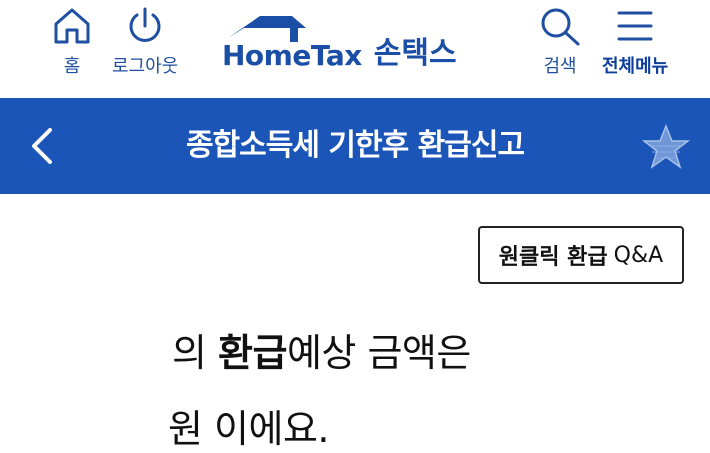 The height and width of the screenshot is (453, 710). Describe the element at coordinates (72, 66) in the screenshot. I see `home-label: 홈` at that location.